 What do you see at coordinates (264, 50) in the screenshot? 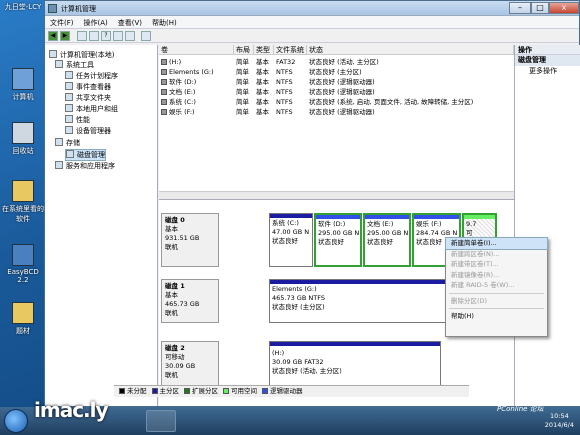
I see `col-type: 类型` at bounding box center [264, 50].